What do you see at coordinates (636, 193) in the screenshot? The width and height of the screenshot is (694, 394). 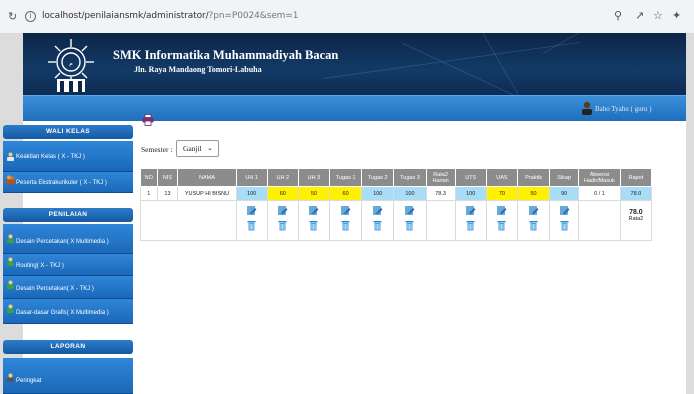 I see `cell-rapot: 78.0` at bounding box center [636, 193].